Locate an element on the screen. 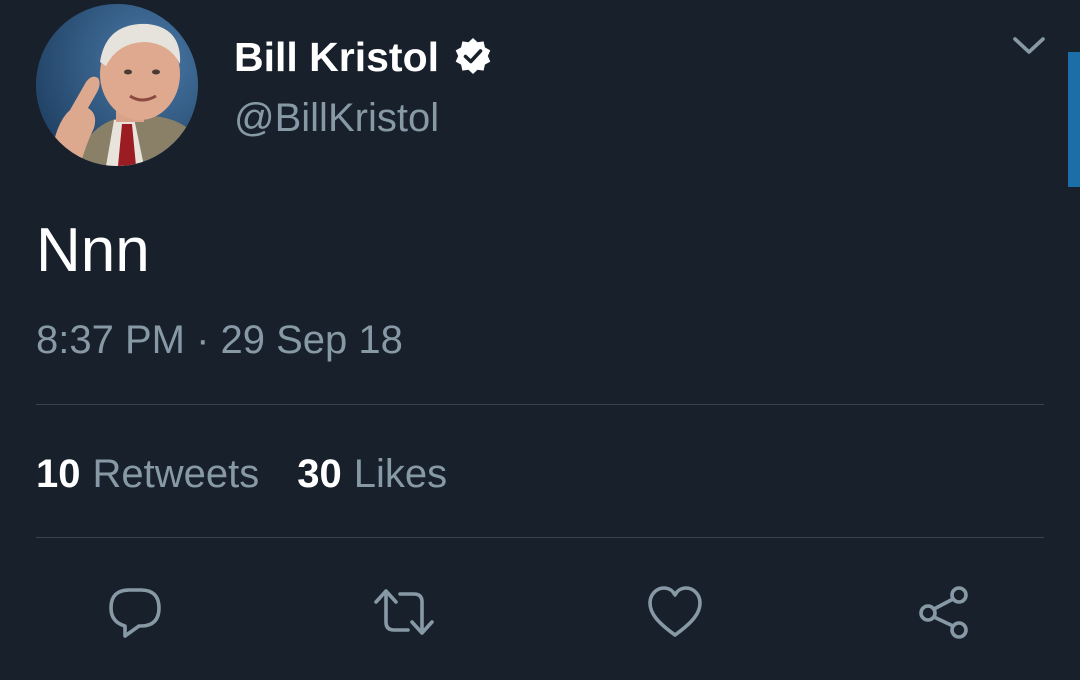 Image resolution: width=1080 pixels, height=680 pixels. verified-badge-icon is located at coordinates (473, 57).